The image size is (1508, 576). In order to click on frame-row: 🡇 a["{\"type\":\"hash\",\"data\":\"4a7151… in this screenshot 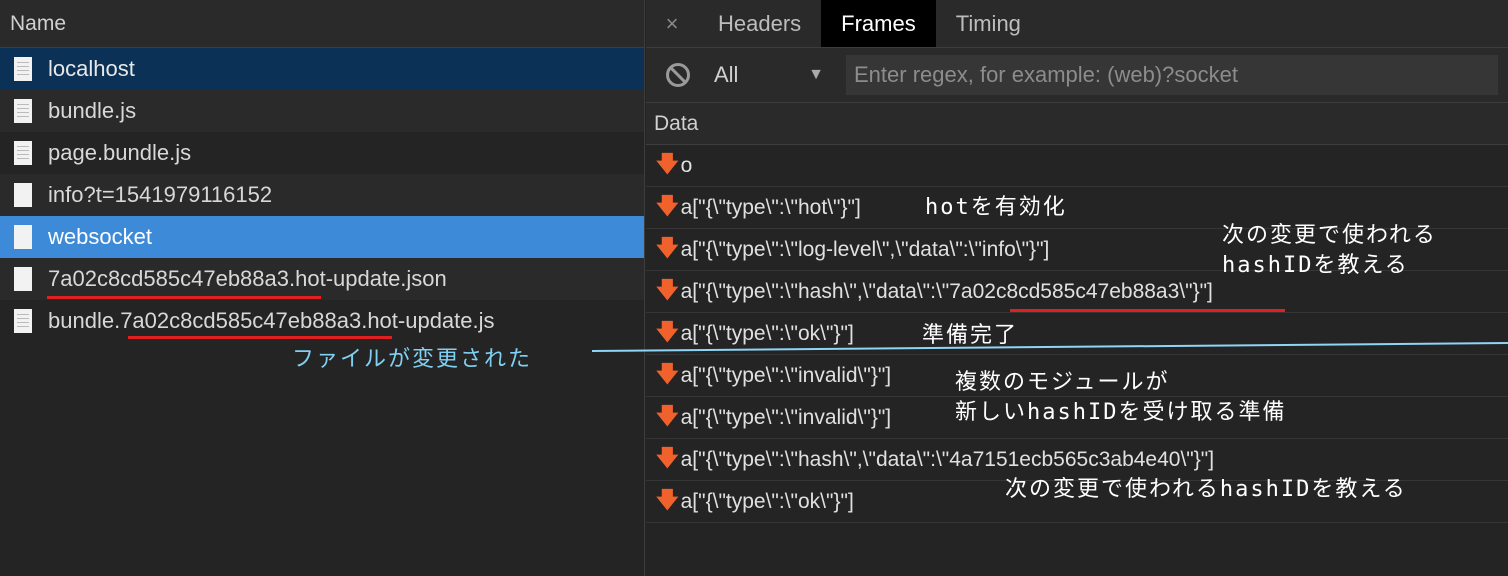, I will do `click(1077, 460)`.